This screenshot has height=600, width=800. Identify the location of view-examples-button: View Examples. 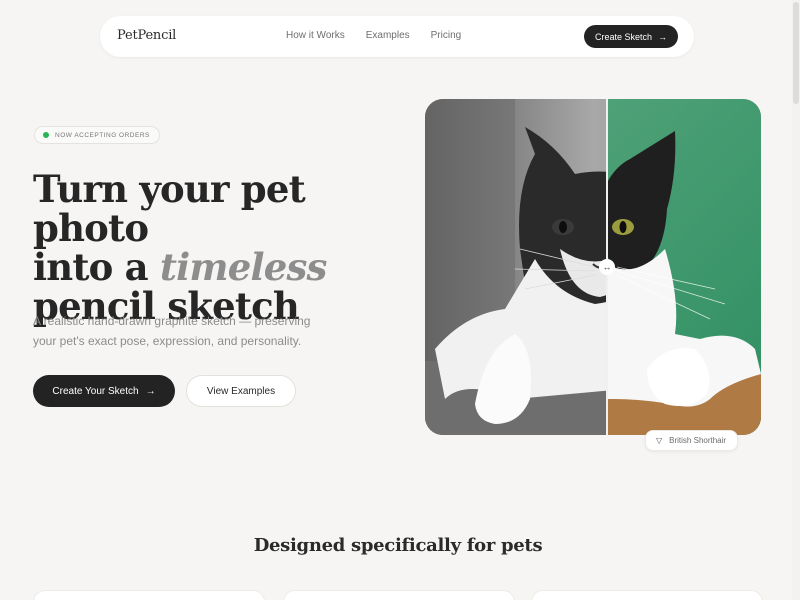
(241, 391).